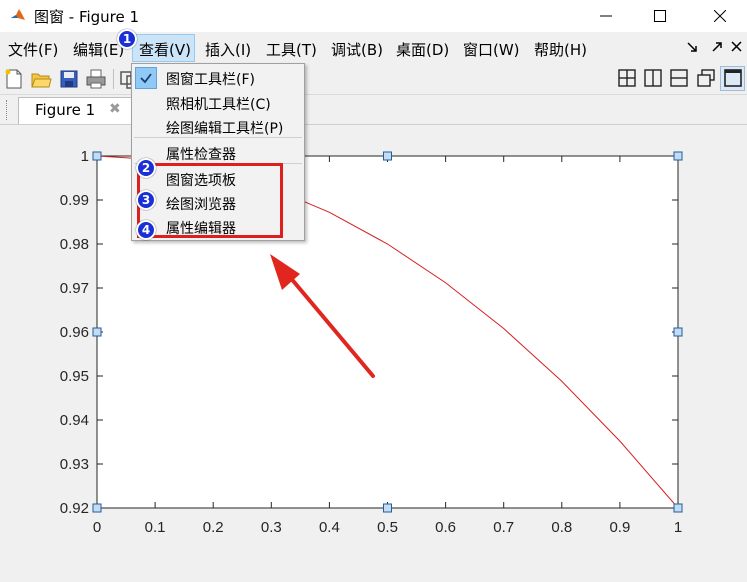  Describe the element at coordinates (74, 244) in the screenshot. I see `y-tick-label: 0.98` at that location.